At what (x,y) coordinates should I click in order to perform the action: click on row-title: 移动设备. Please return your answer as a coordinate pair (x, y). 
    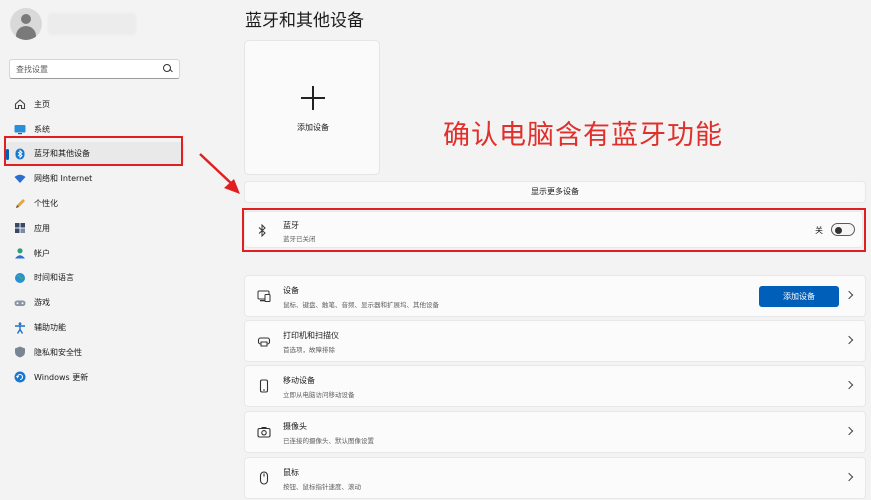
    Looking at the image, I should click on (299, 380).